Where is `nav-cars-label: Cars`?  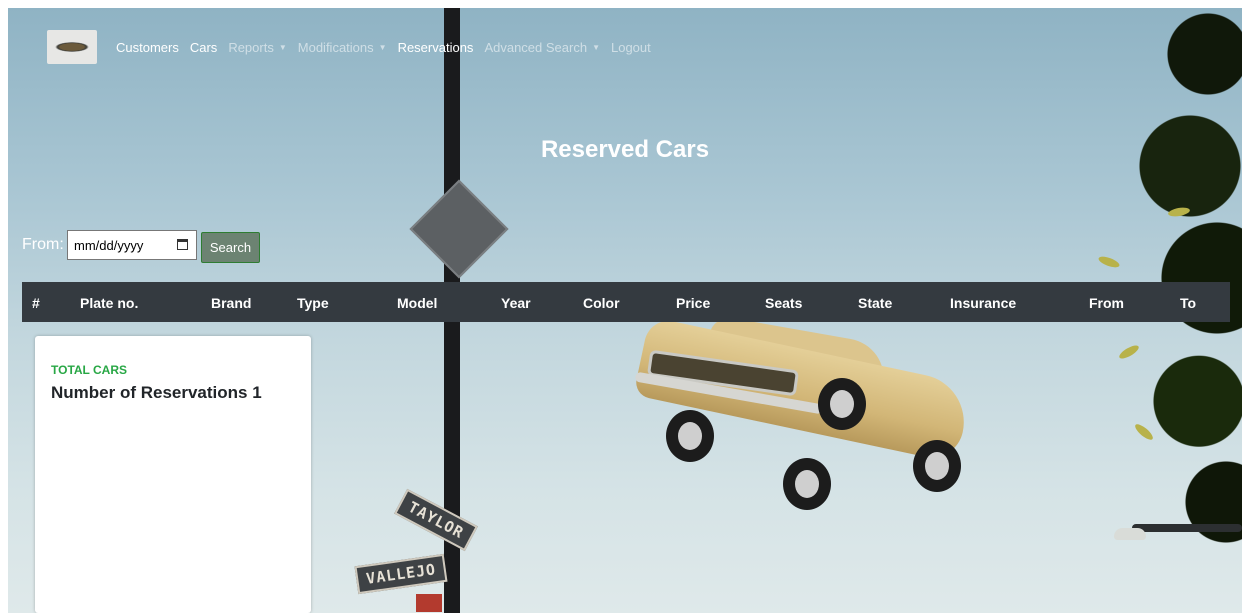 nav-cars-label: Cars is located at coordinates (203, 47).